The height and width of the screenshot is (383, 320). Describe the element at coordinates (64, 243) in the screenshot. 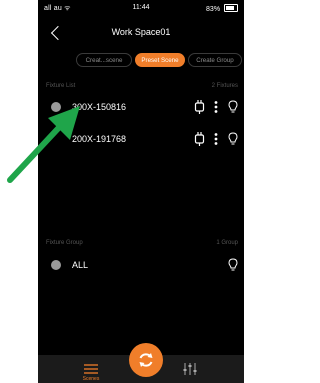

I see `fixture-group-label: Fixture Group` at that location.